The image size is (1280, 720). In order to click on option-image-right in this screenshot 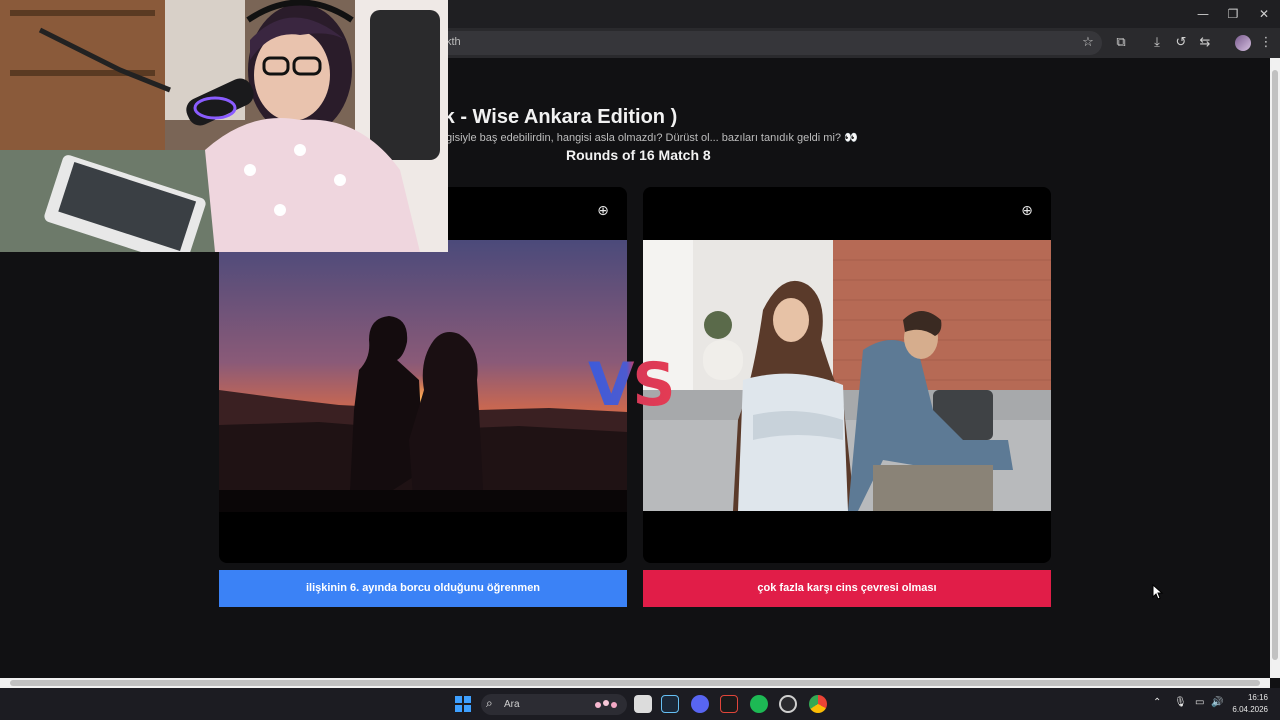, I will do `click(847, 375)`.